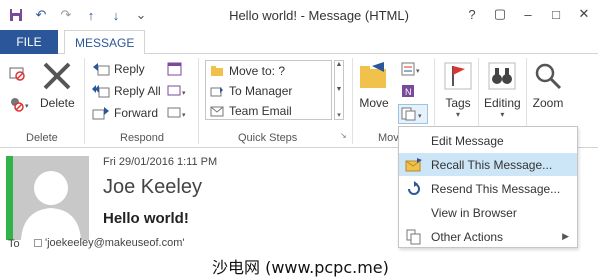  Describe the element at coordinates (565, 236) in the screenshot. I see `submenu-arrow-icon: ▶` at that location.